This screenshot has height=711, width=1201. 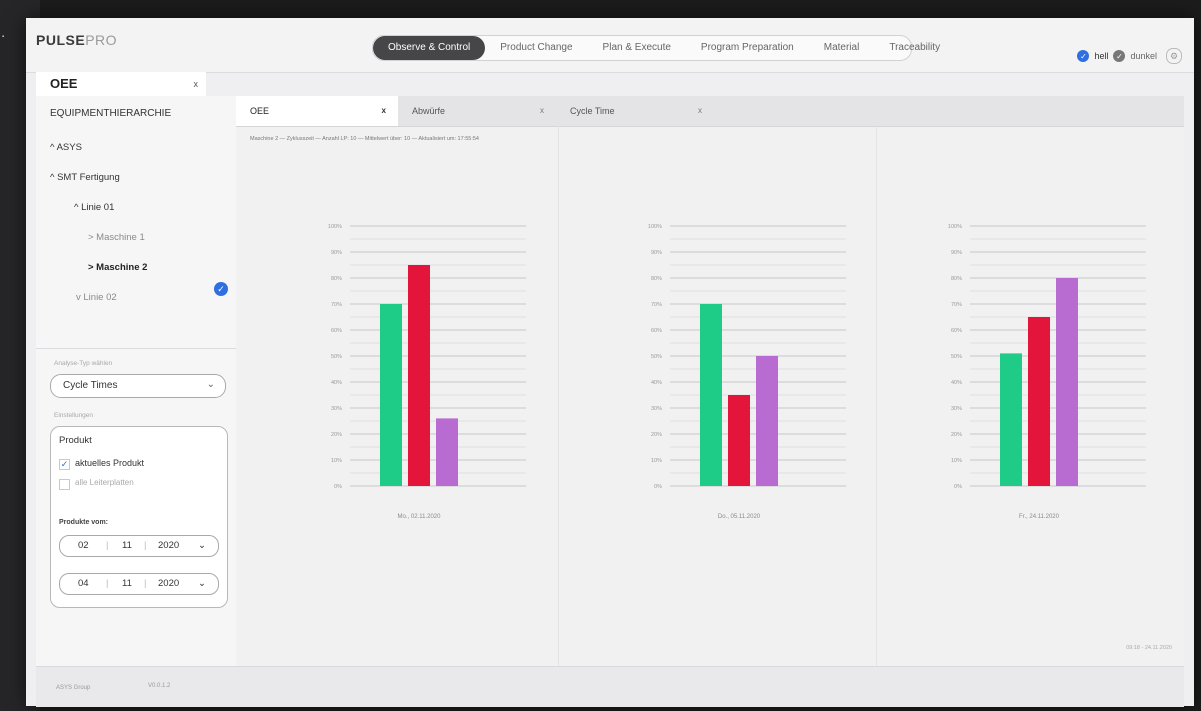 What do you see at coordinates (74, 415) in the screenshot?
I see `settings-label: Einstellungen` at bounding box center [74, 415].